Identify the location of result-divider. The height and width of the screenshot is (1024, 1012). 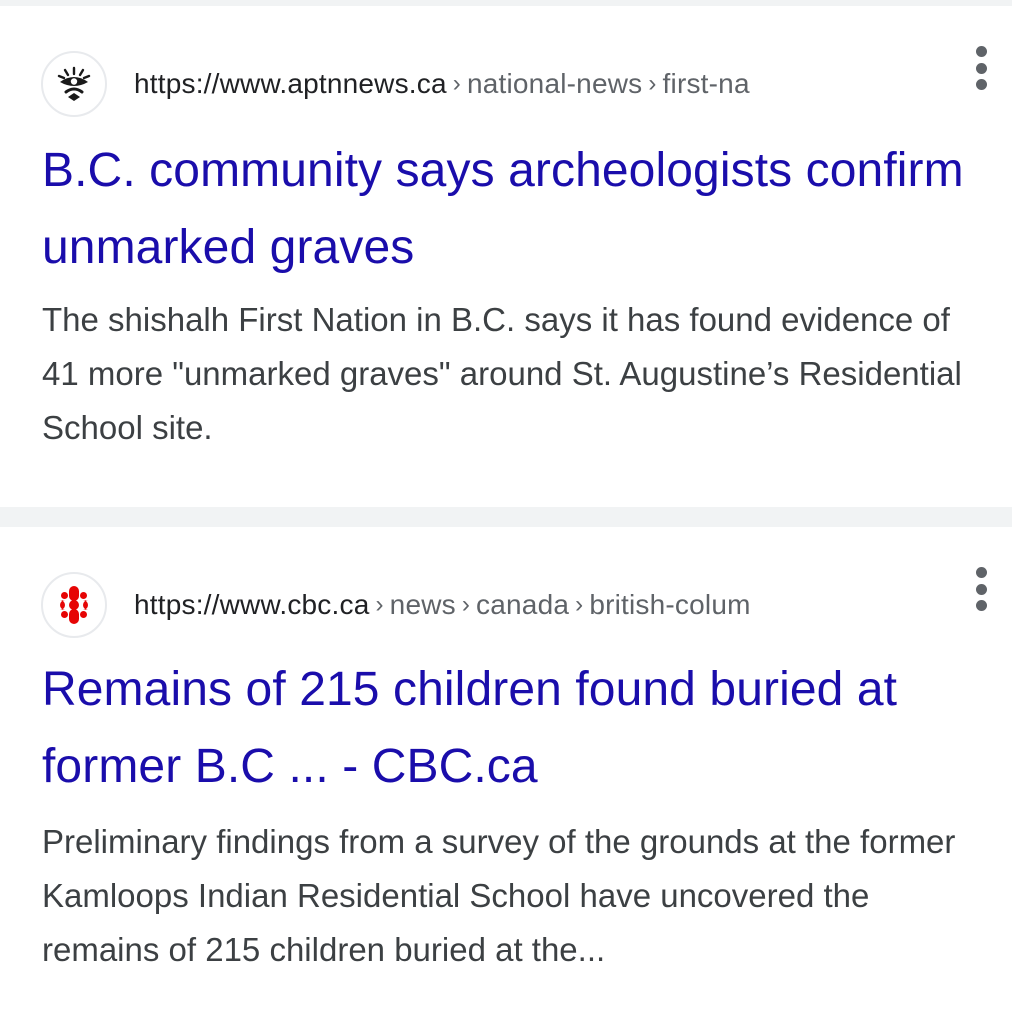
(506, 517).